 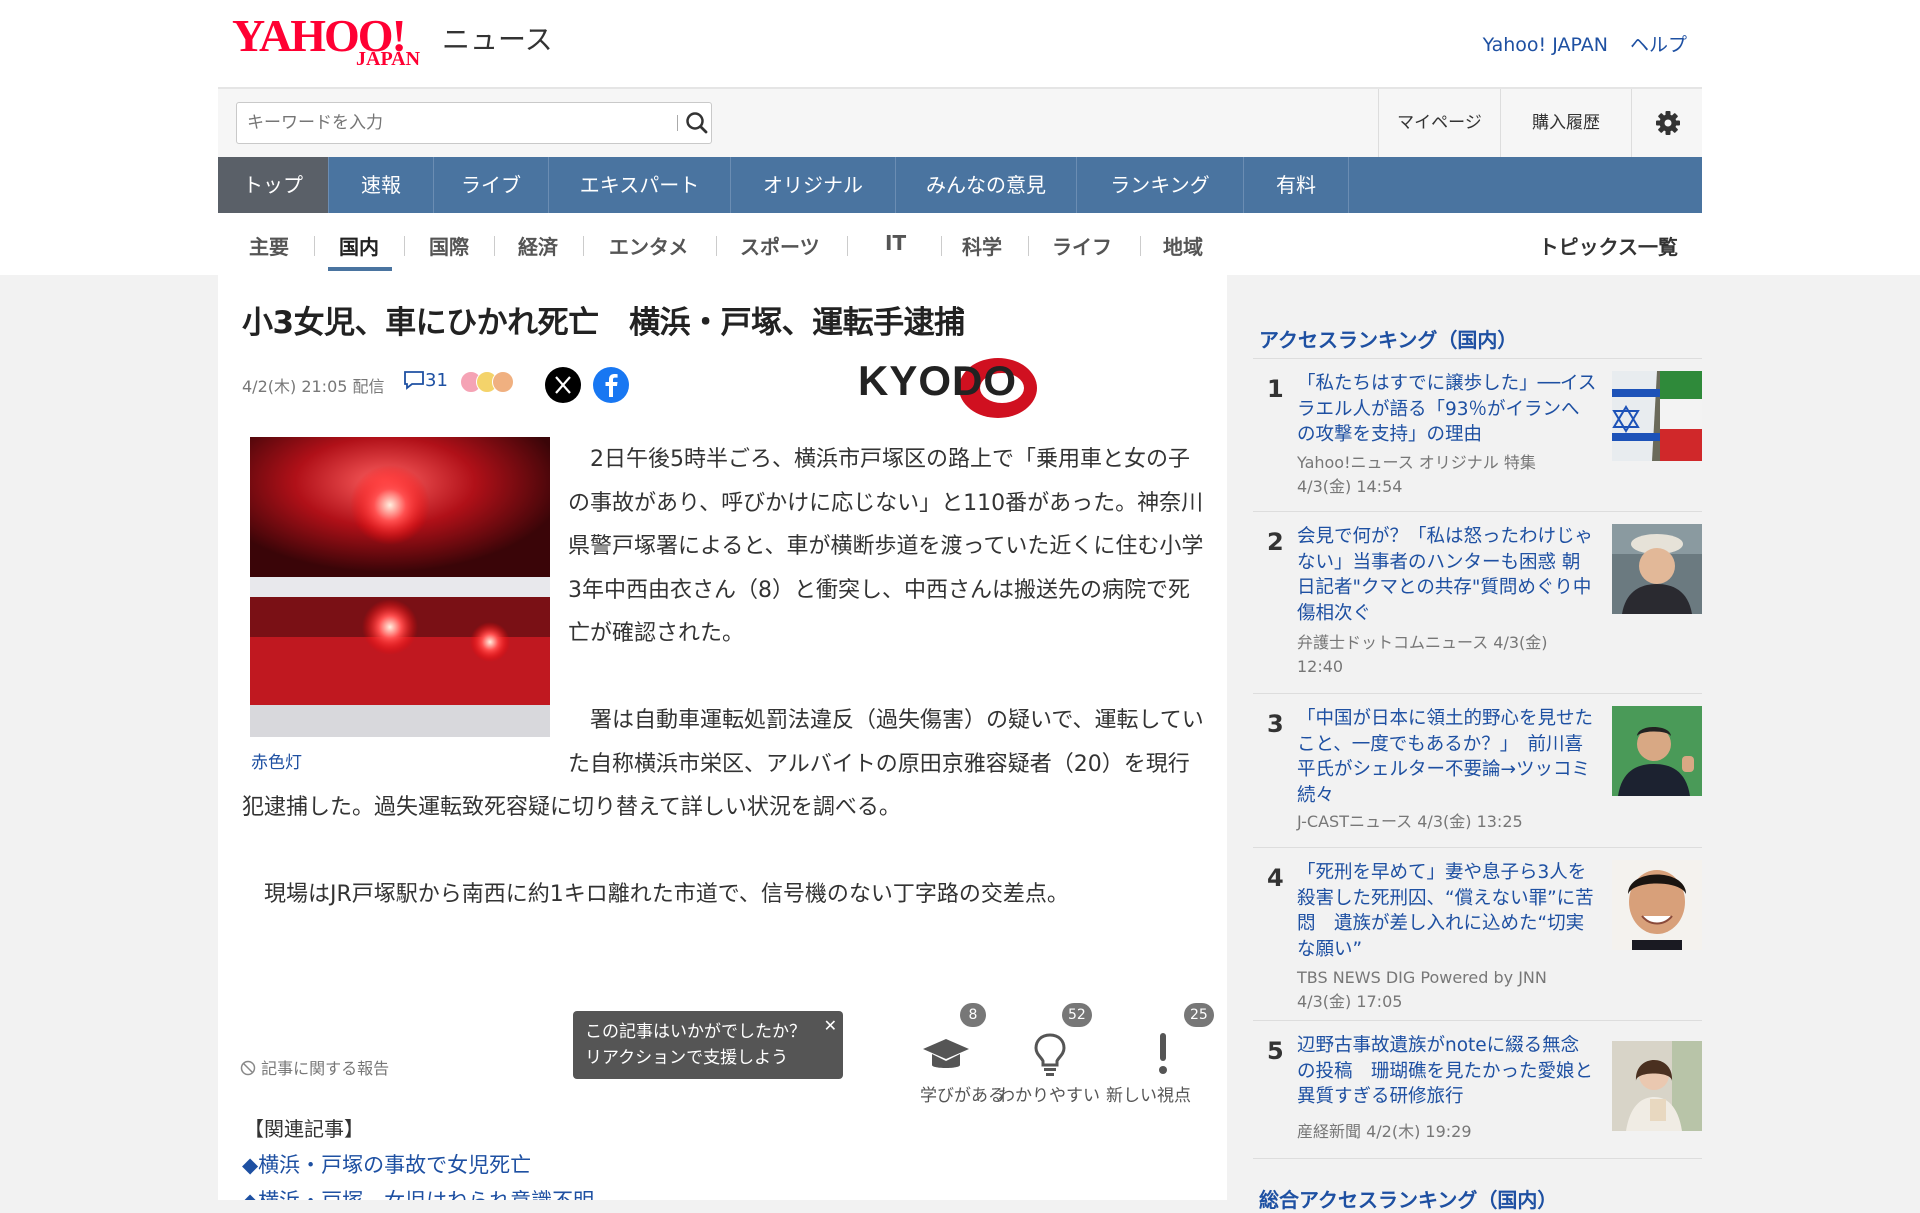 I want to click on gnav-opinions: みんなの意見, so click(x=986, y=185).